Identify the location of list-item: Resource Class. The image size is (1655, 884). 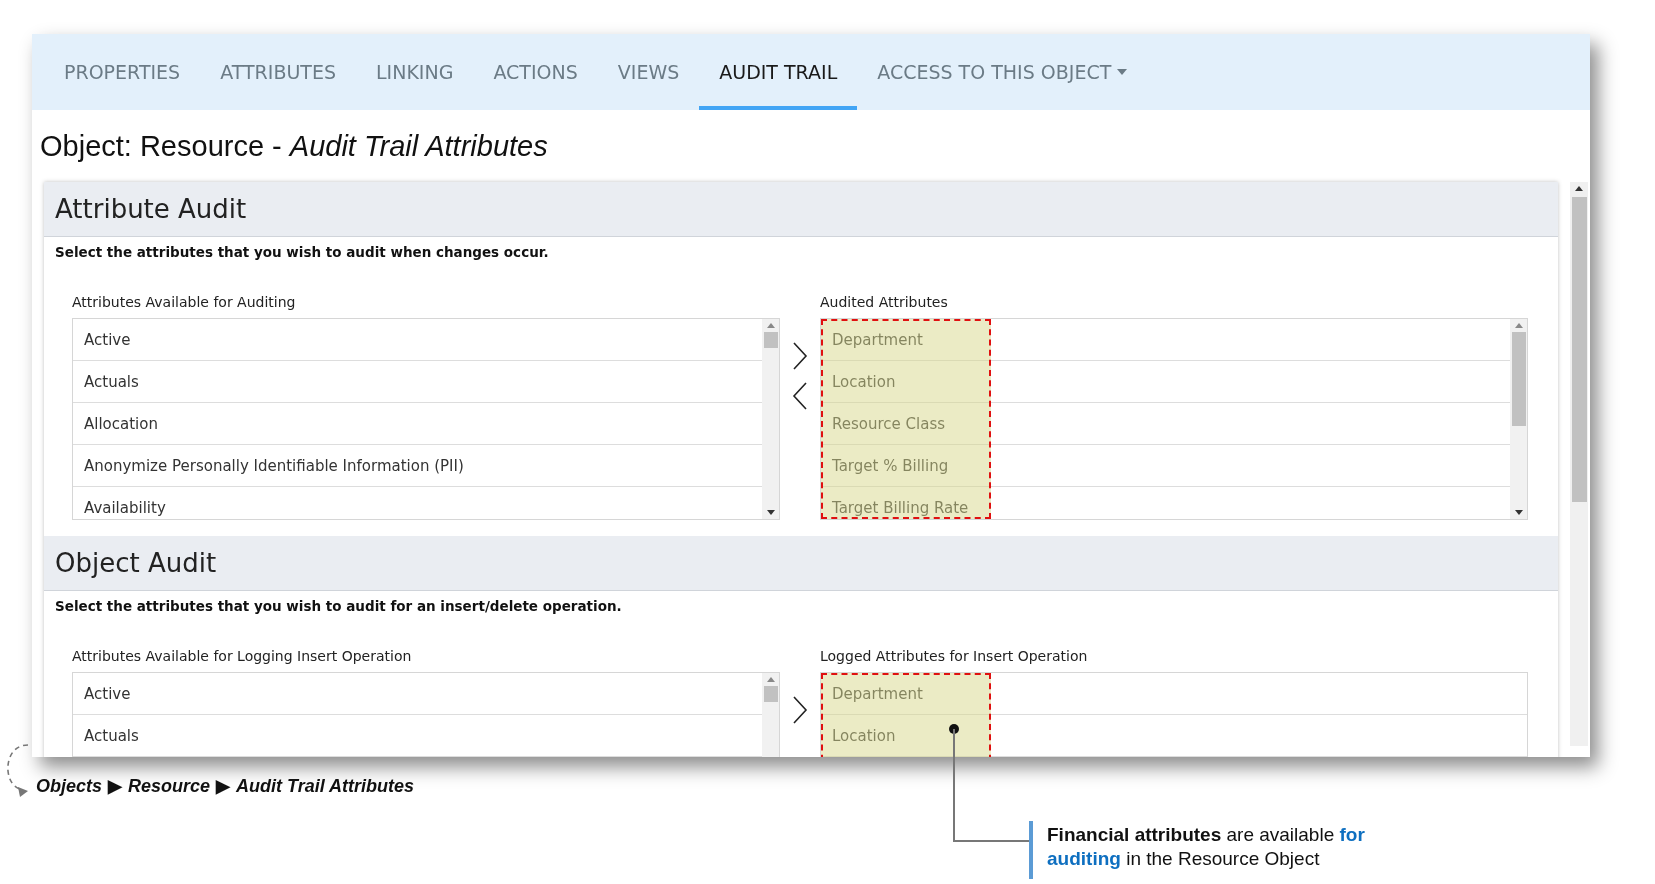
(1165, 424).